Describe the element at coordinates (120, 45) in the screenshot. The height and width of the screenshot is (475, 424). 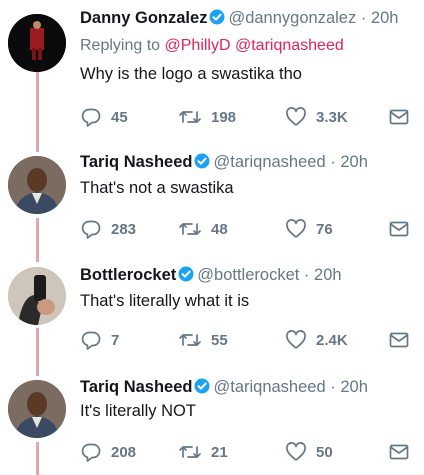
I see `replying-to-label: Replying to` at that location.